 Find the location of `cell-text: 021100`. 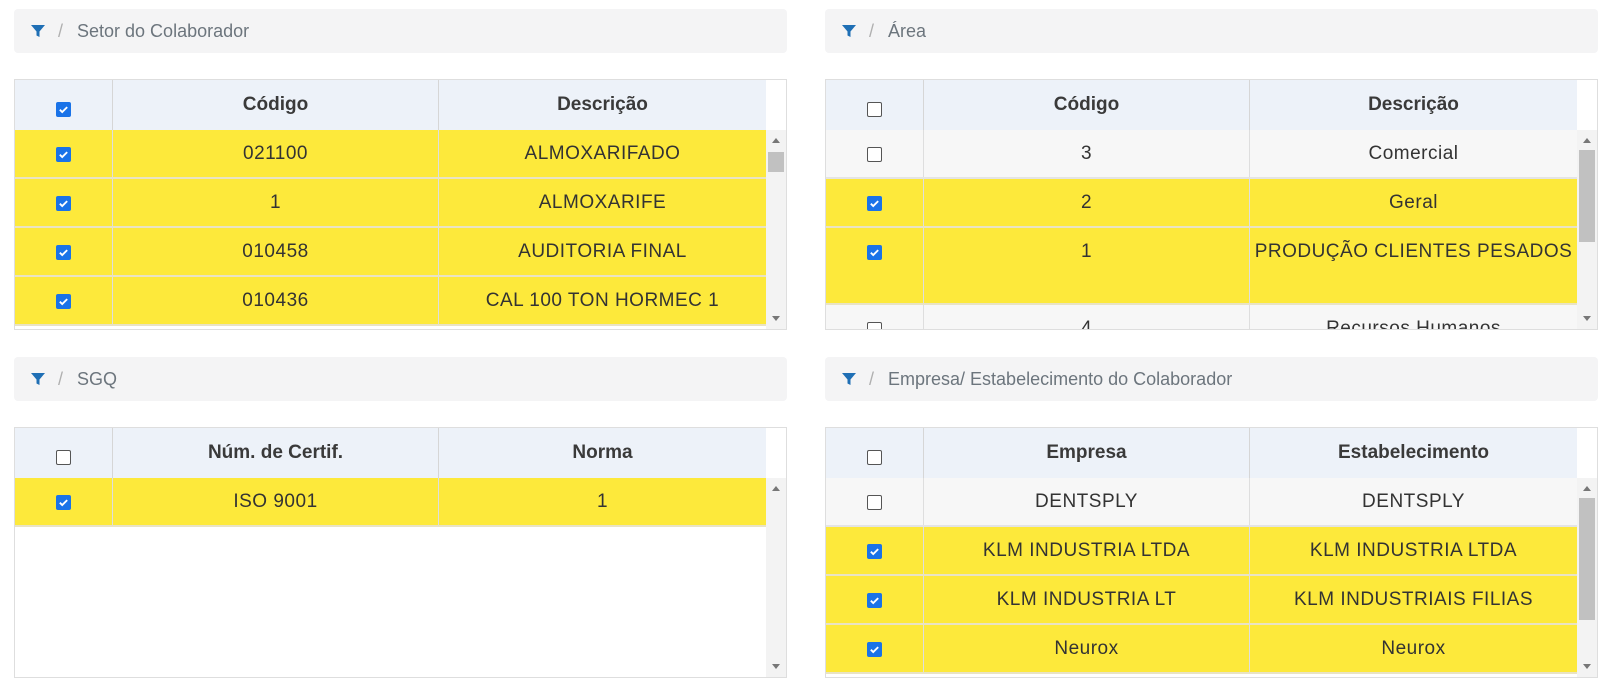

cell-text: 021100 is located at coordinates (275, 153).